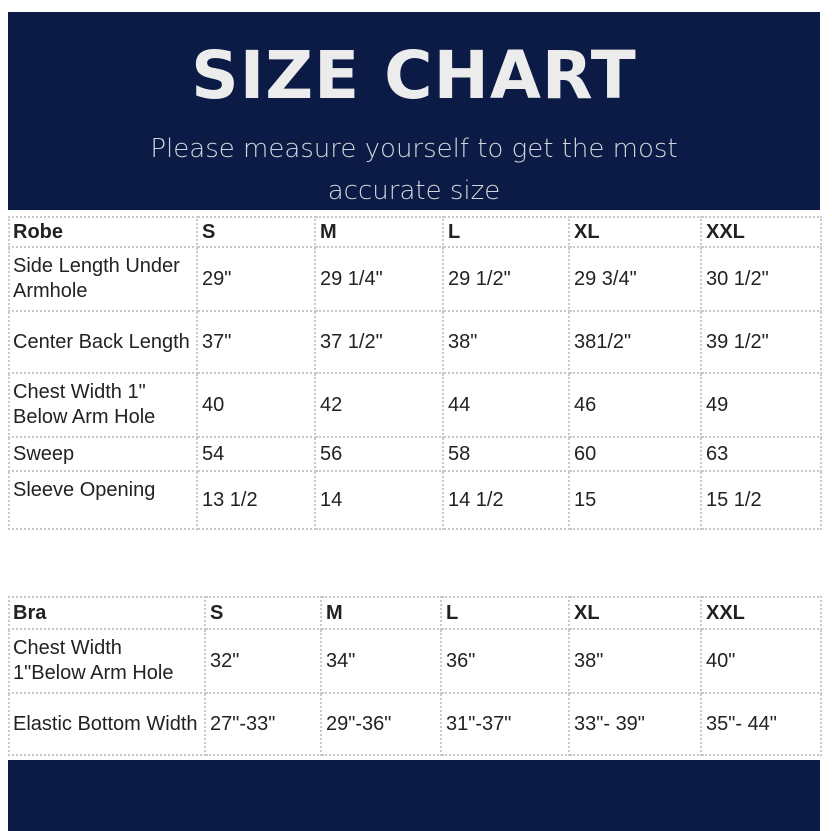 The height and width of the screenshot is (831, 832). Describe the element at coordinates (506, 405) in the screenshot. I see `table-cell: 44` at that location.